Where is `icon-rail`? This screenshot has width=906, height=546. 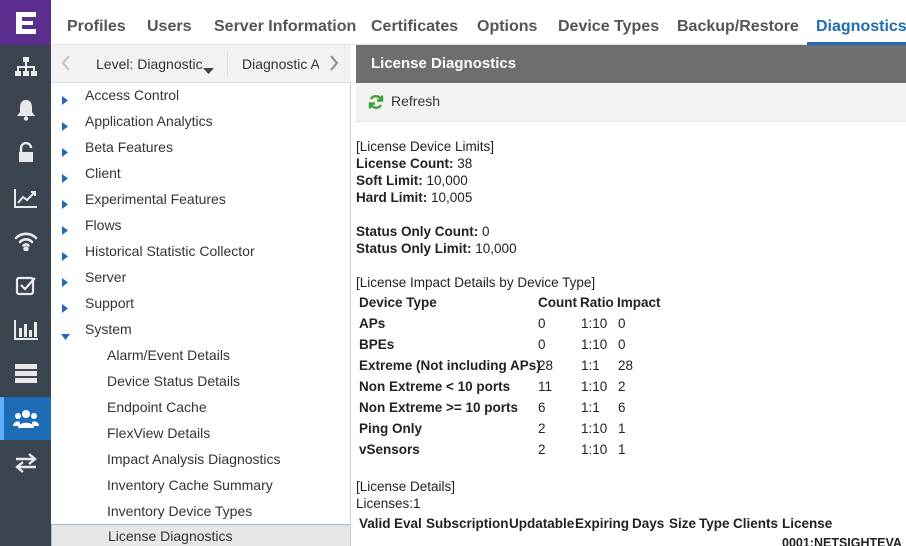
icon-rail is located at coordinates (25, 273).